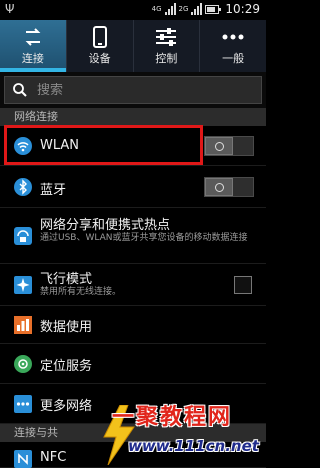  I want to click on tab-label: 控制, so click(166, 58).